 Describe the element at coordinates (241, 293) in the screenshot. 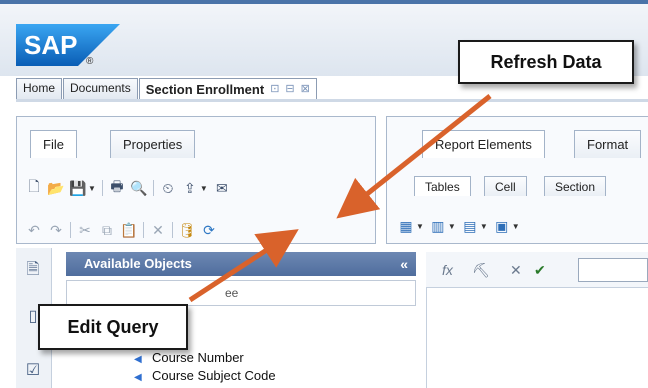

I see `objects-view-selector: ee` at that location.